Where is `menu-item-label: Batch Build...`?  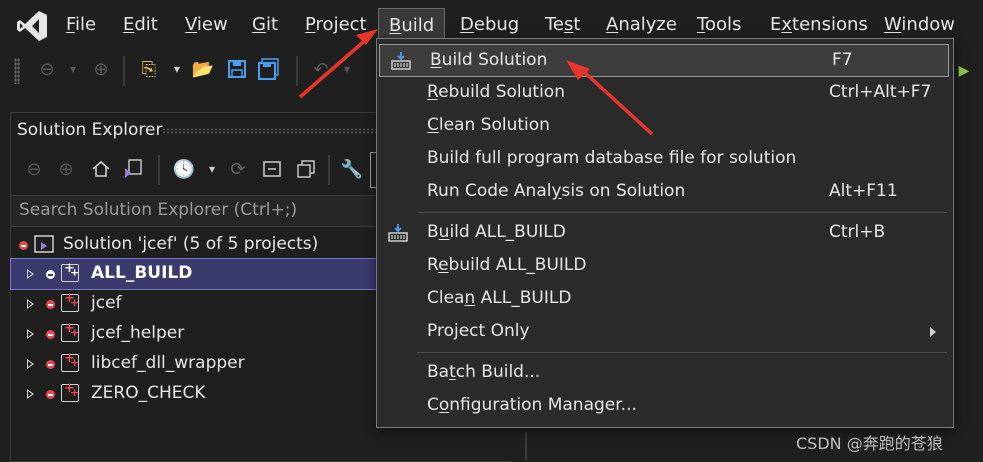 menu-item-label: Batch Build... is located at coordinates (484, 372).